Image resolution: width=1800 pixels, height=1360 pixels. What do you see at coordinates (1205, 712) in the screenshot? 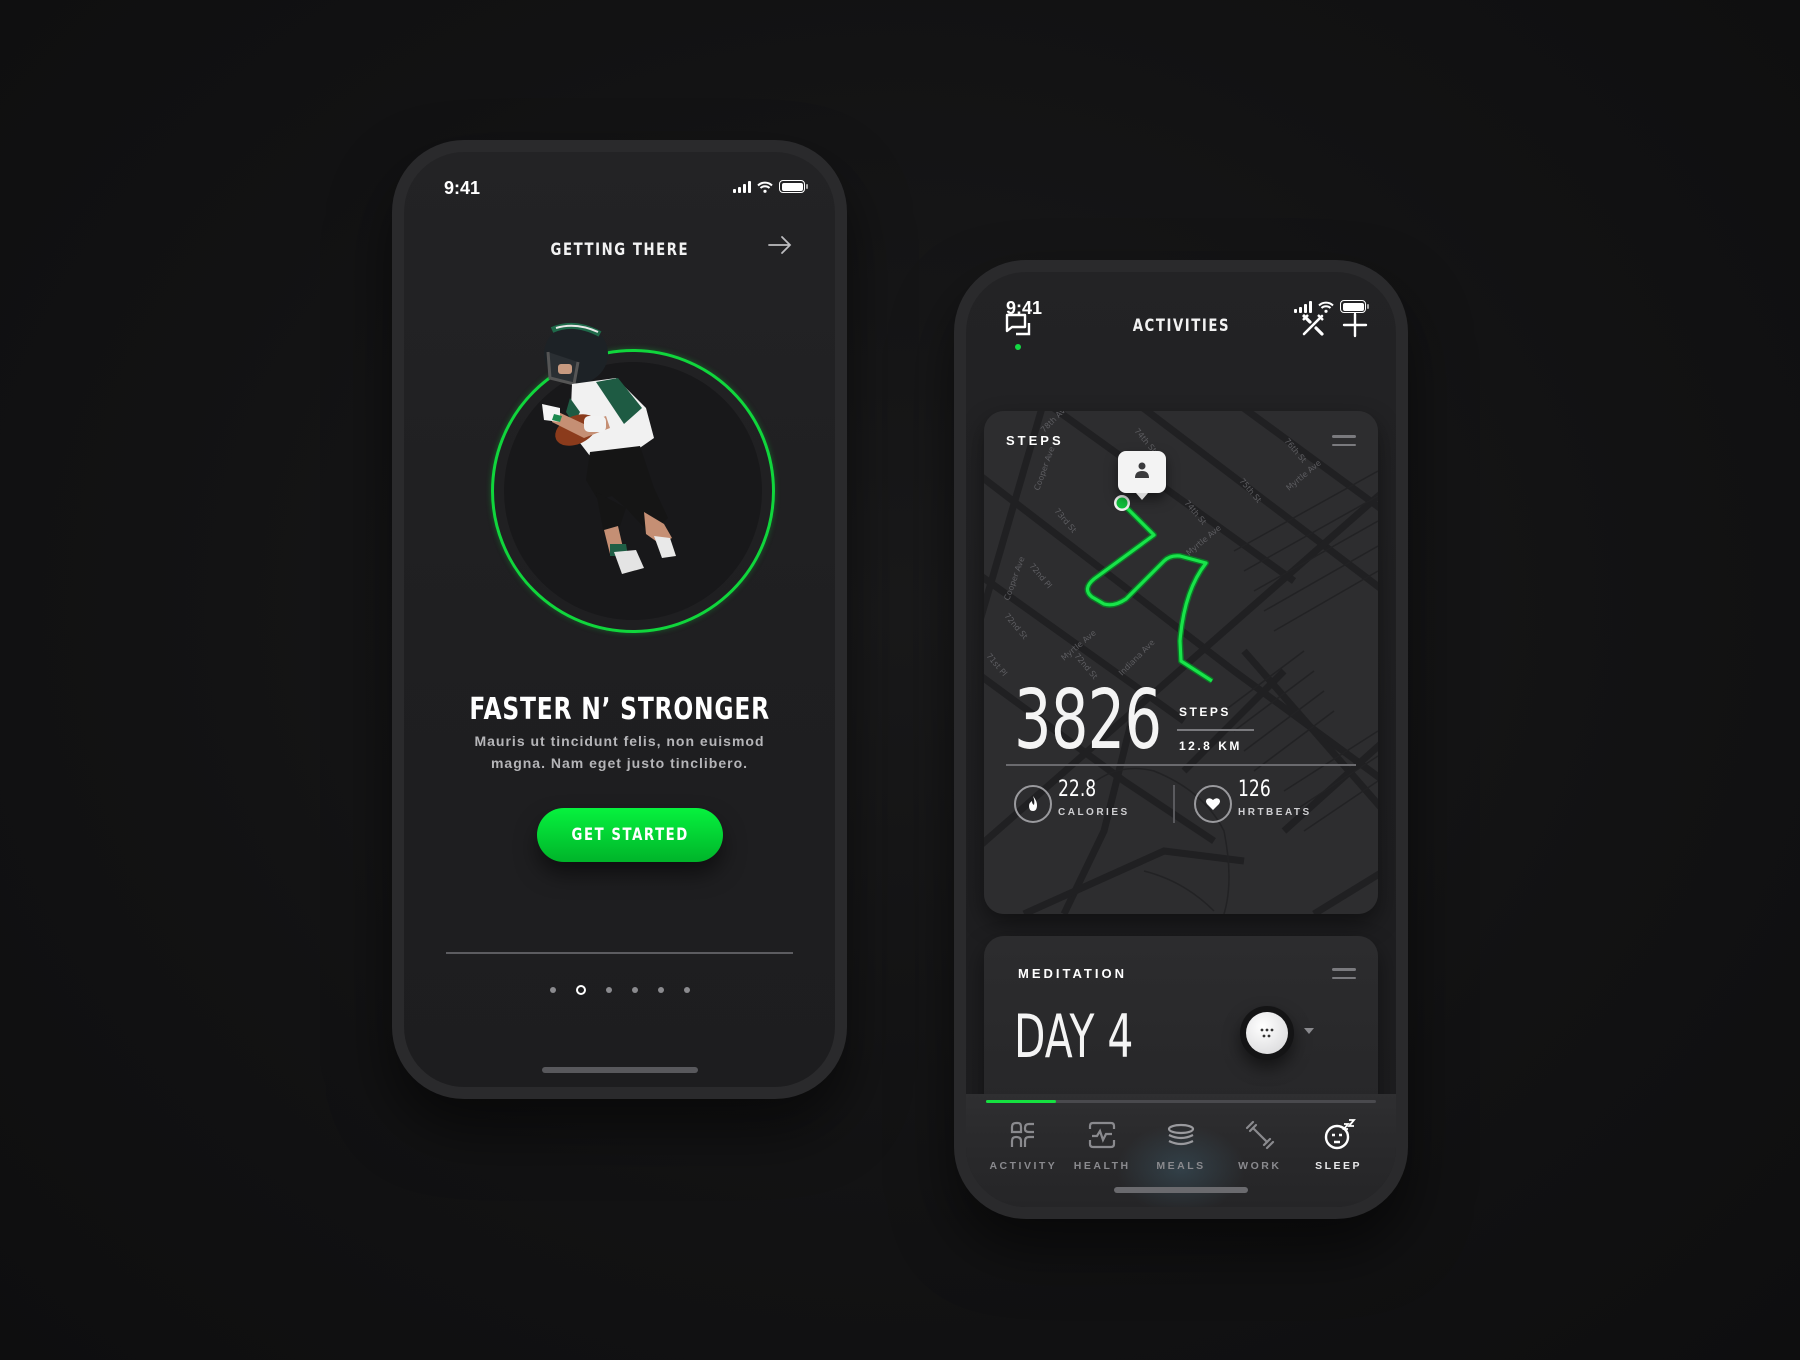
I see `steps-unit-label: STEPS` at bounding box center [1205, 712].